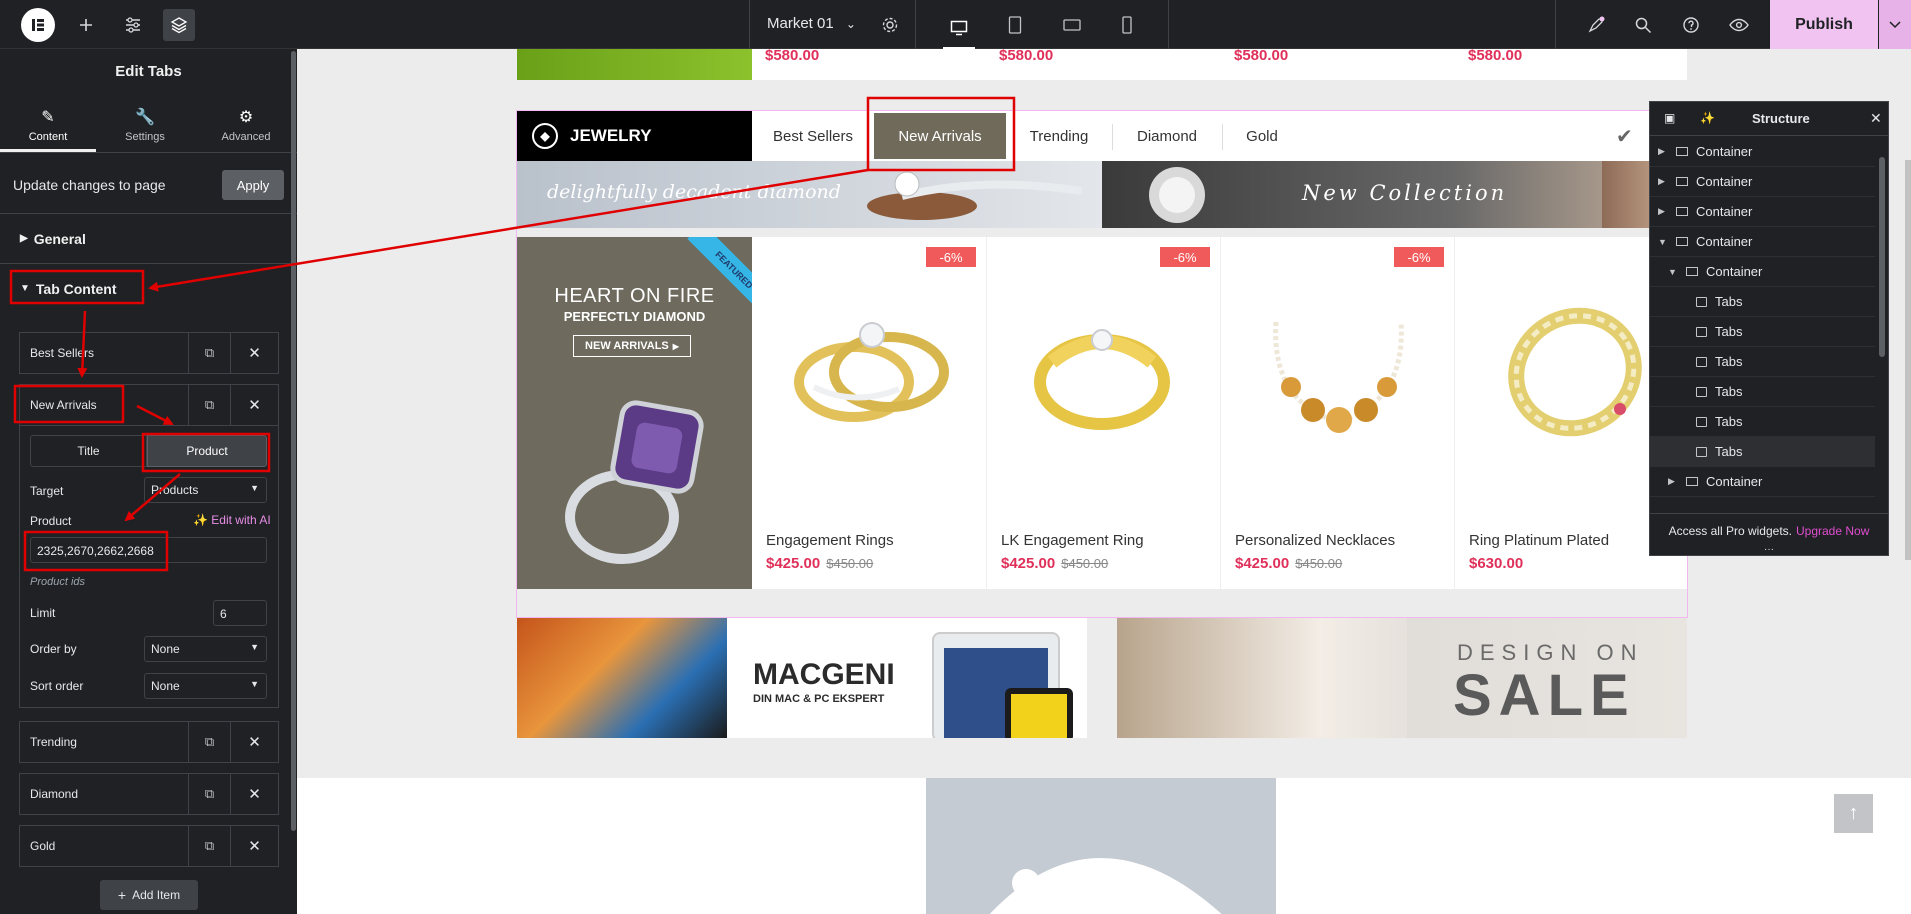 This screenshot has height=914, width=1911. Describe the element at coordinates (240, 613) in the screenshot. I see `limit-input: 6` at that location.